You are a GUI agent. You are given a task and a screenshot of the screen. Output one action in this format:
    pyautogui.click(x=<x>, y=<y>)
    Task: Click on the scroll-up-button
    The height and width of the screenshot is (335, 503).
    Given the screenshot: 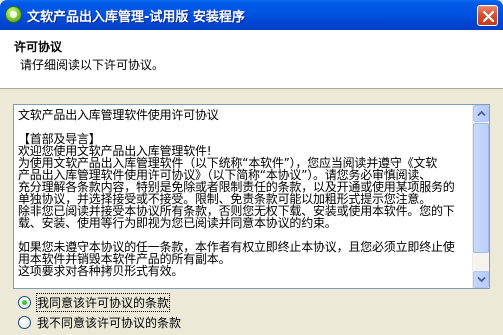 What is the action you would take?
    pyautogui.click(x=481, y=113)
    